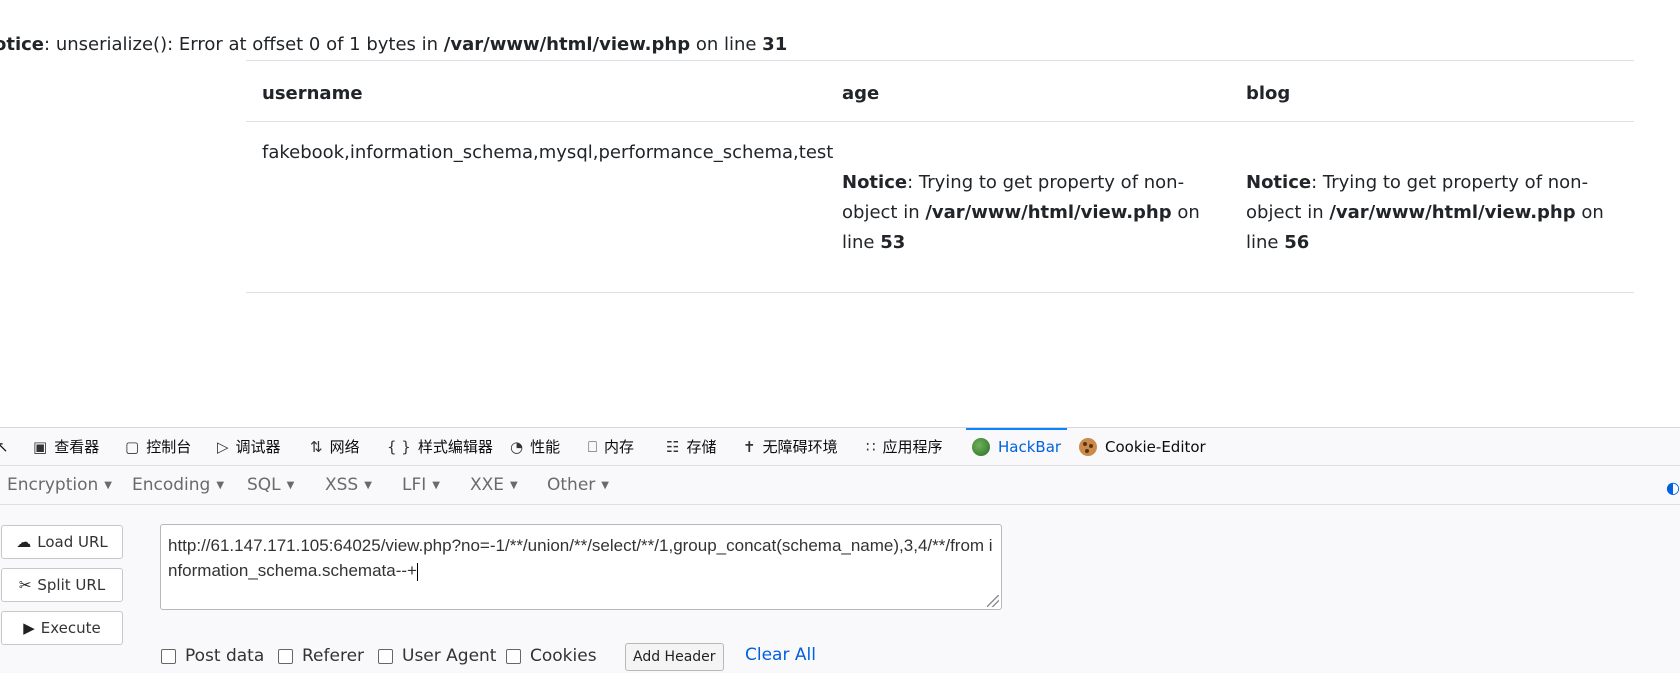  What do you see at coordinates (567, 44) in the screenshot?
I see `notice-path: /var/www/html/view.php` at bounding box center [567, 44].